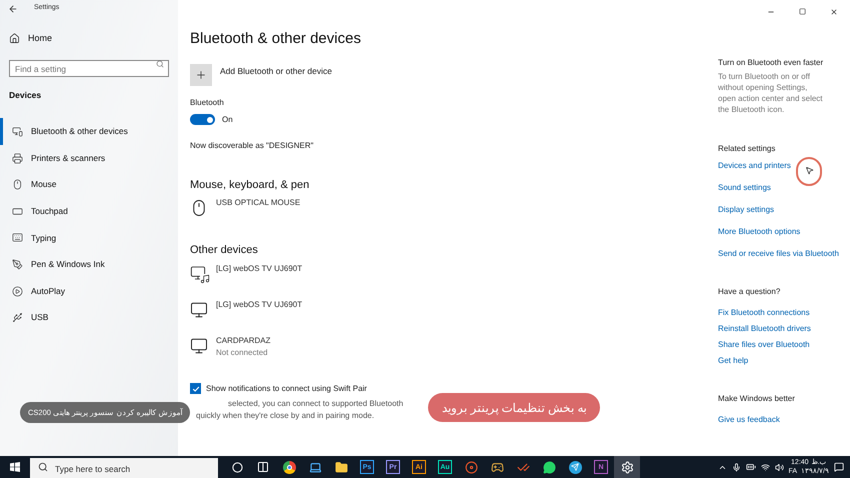 The width and height of the screenshot is (850, 478). Describe the element at coordinates (276, 39) in the screenshot. I see `page-title: Bluetooth & other devices` at that location.